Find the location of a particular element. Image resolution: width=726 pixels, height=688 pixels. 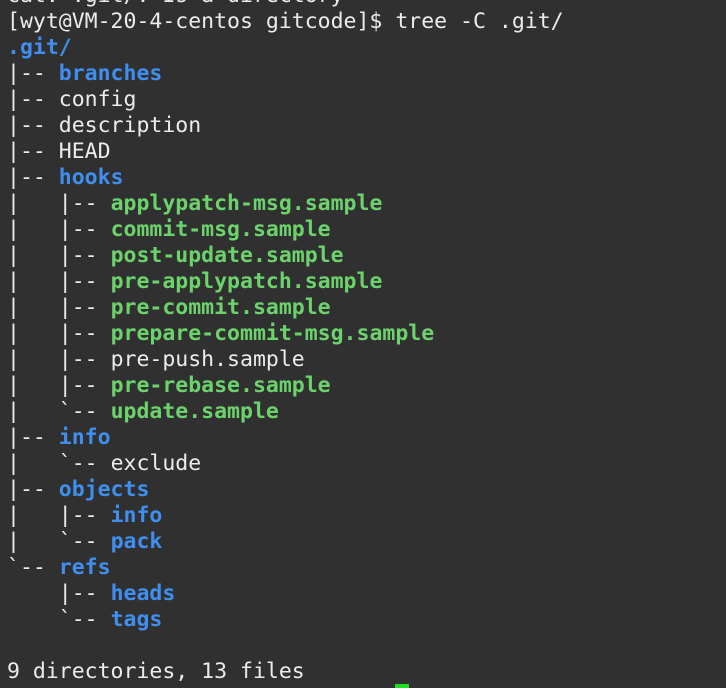

executable-file-name: commit-msg.sample is located at coordinates (220, 229).